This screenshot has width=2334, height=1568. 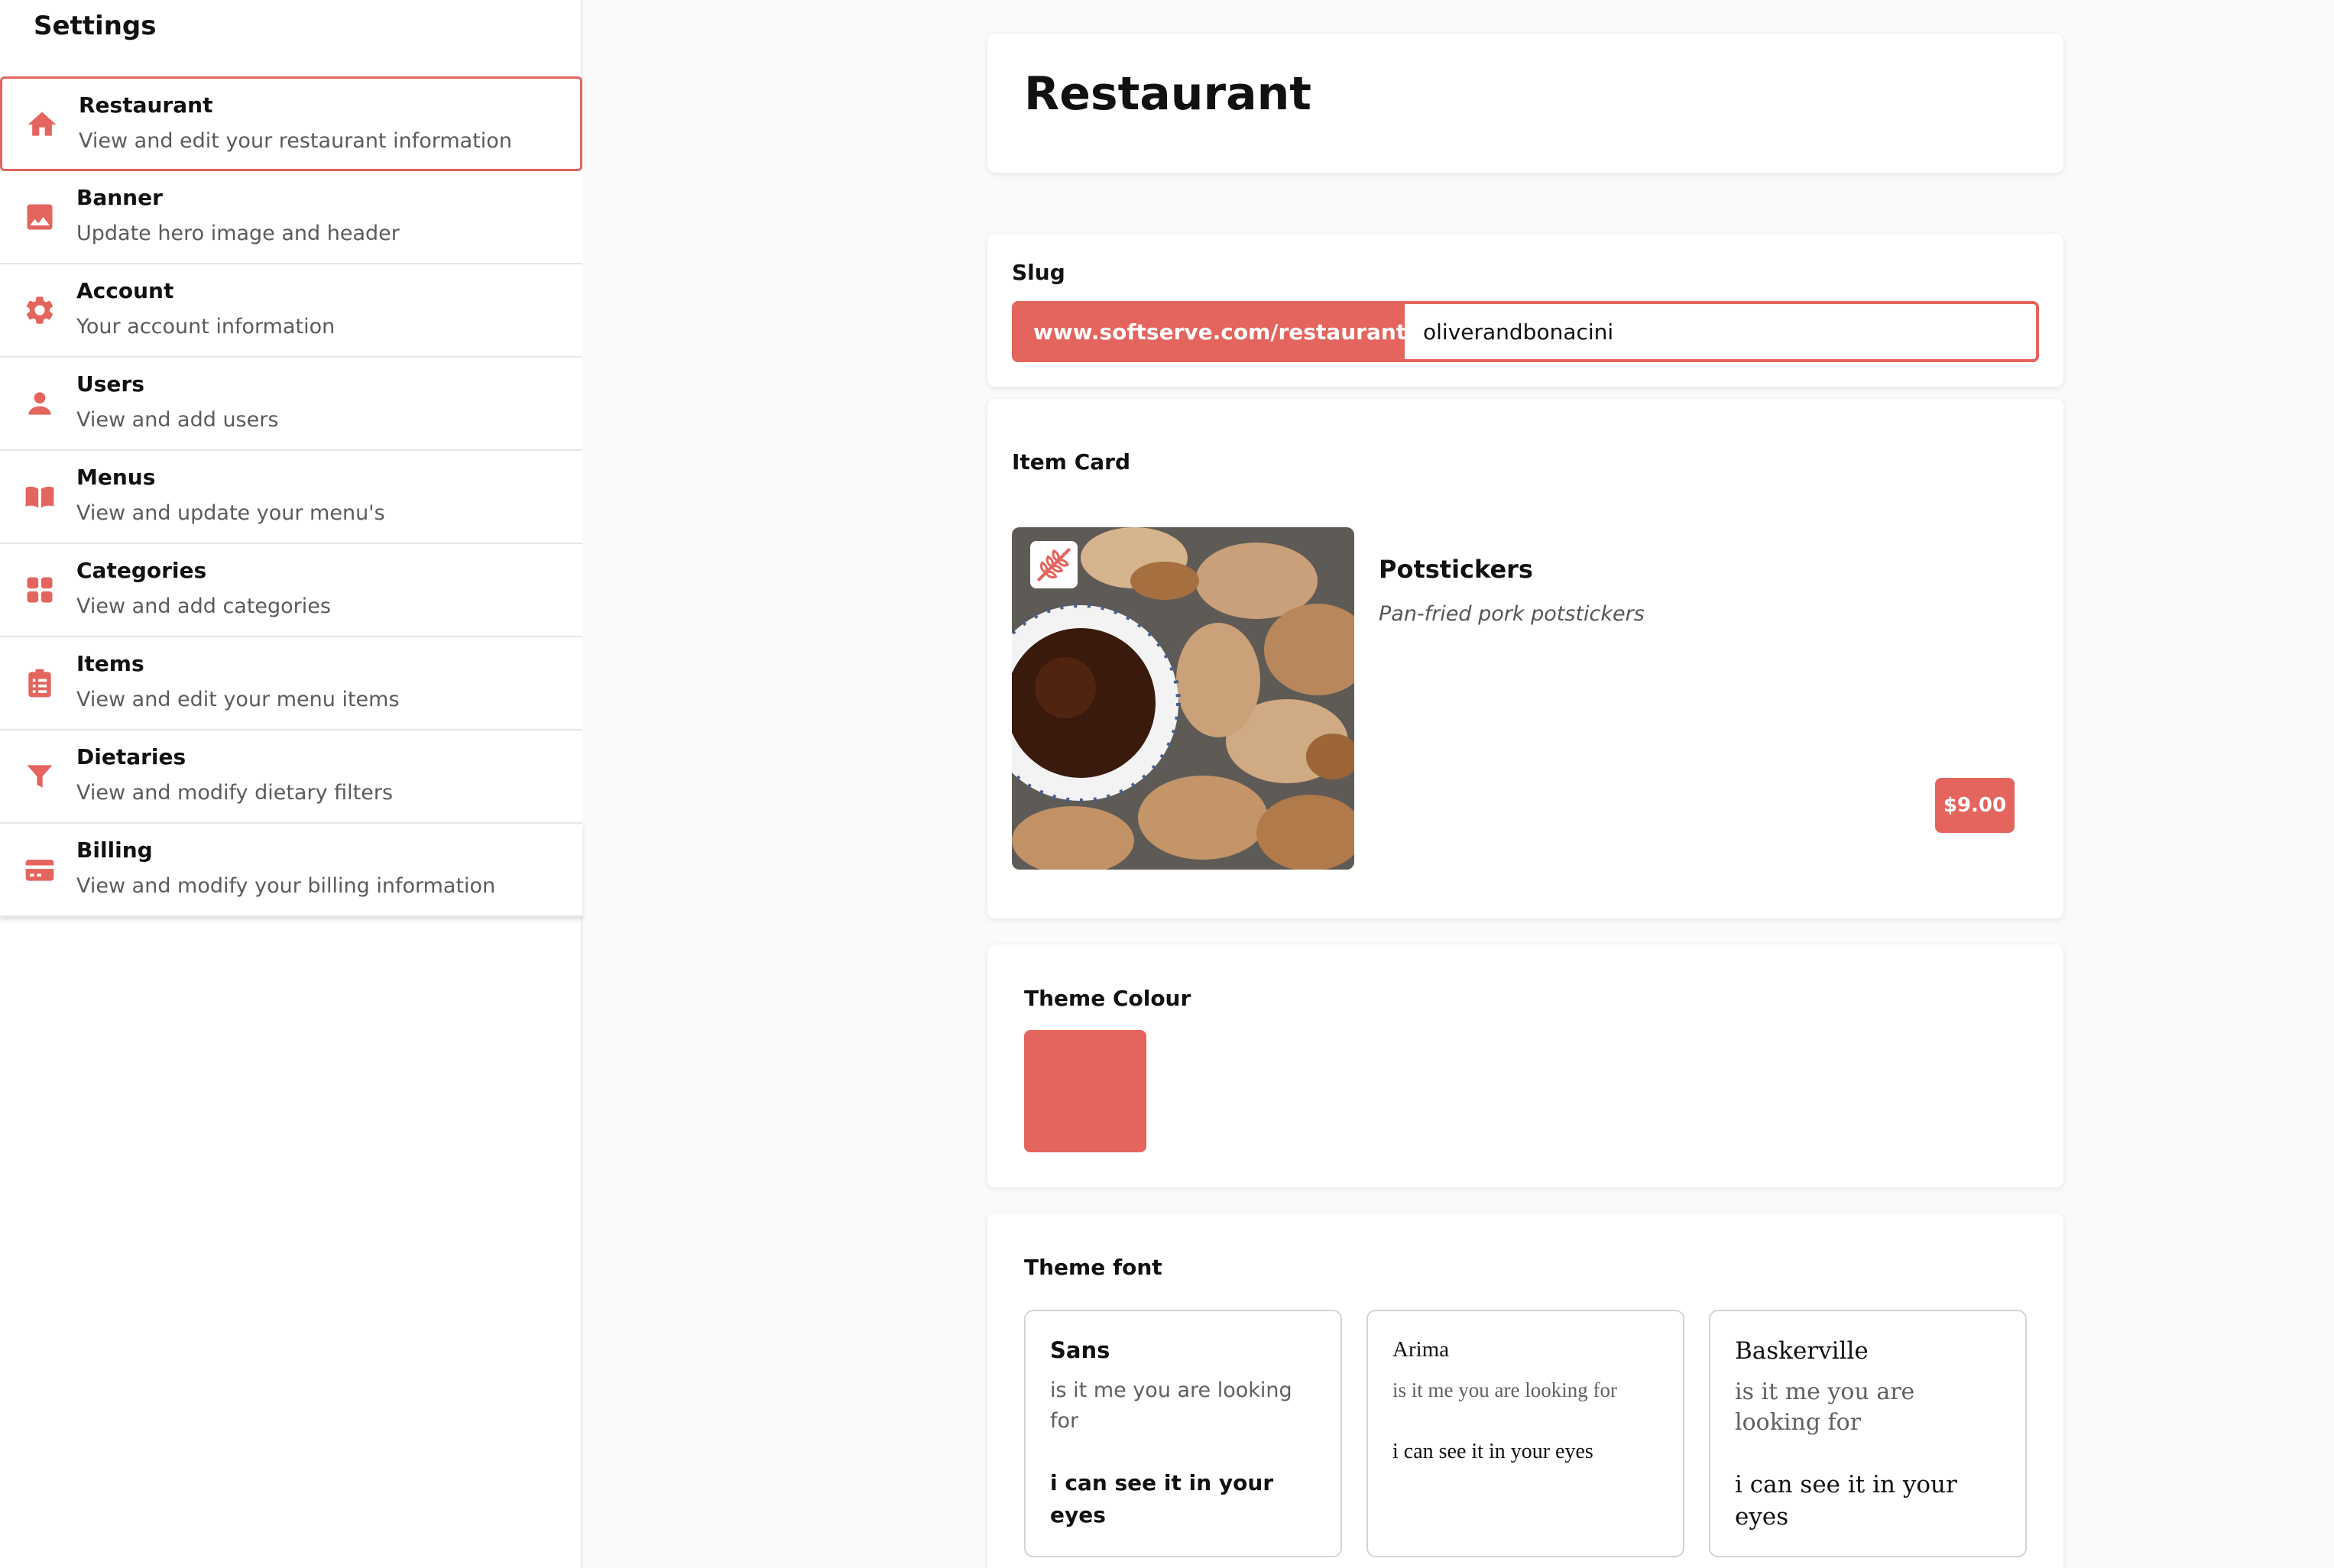 What do you see at coordinates (95, 26) in the screenshot?
I see `sidebar-title: Settings` at bounding box center [95, 26].